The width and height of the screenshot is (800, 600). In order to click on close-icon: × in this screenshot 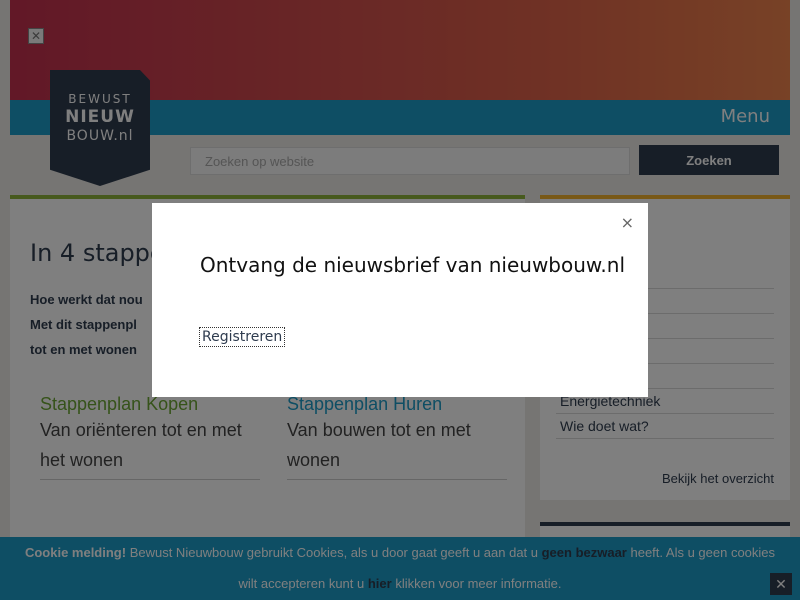, I will do `click(627, 222)`.